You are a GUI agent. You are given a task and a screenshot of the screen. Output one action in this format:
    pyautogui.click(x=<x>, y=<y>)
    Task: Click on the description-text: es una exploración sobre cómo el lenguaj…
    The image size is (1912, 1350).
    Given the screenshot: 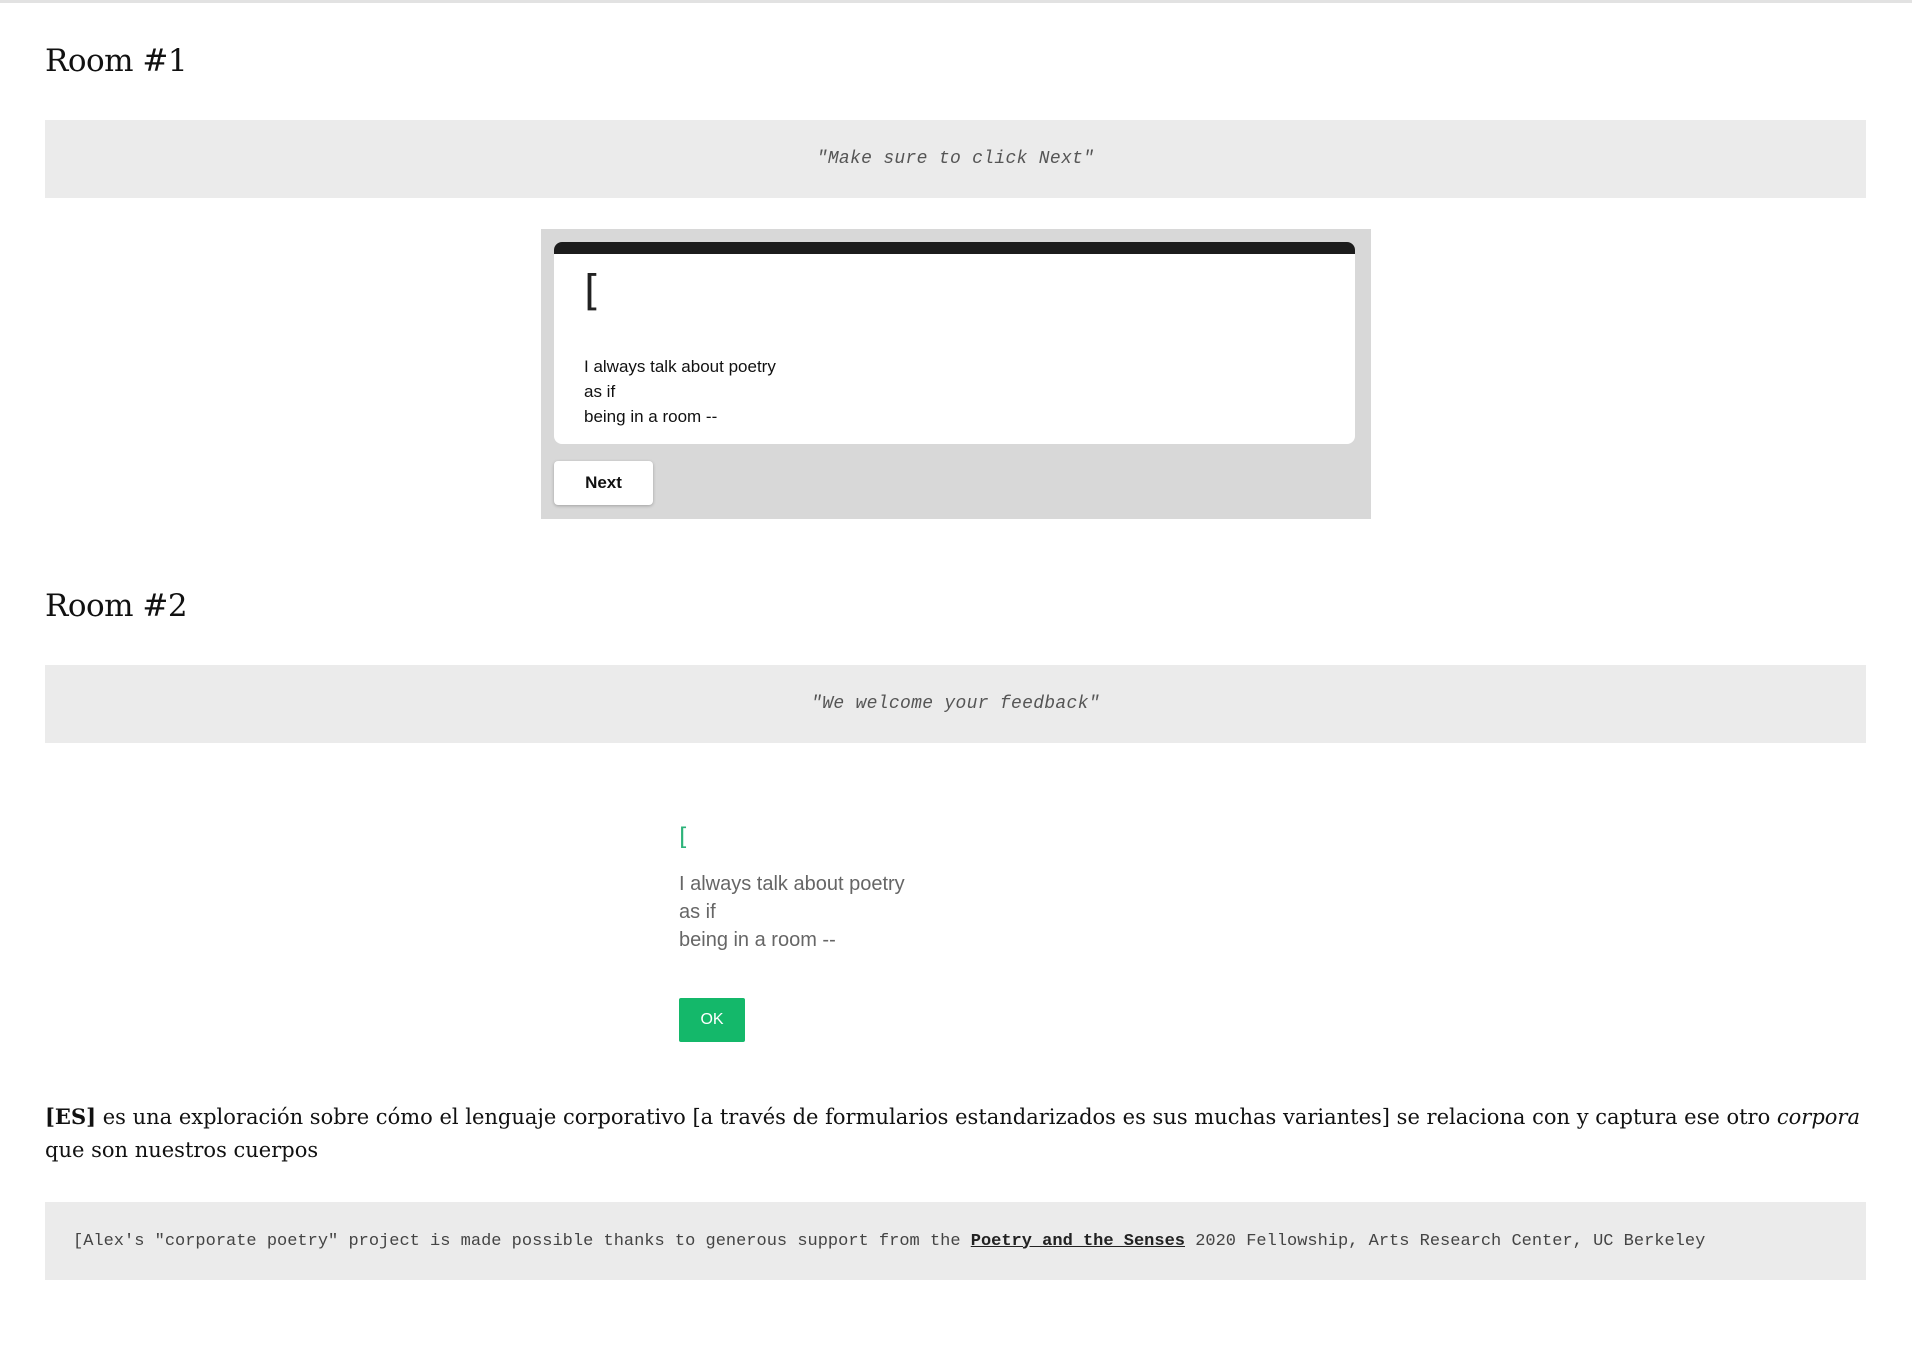 What is the action you would take?
    pyautogui.click(x=936, y=1117)
    